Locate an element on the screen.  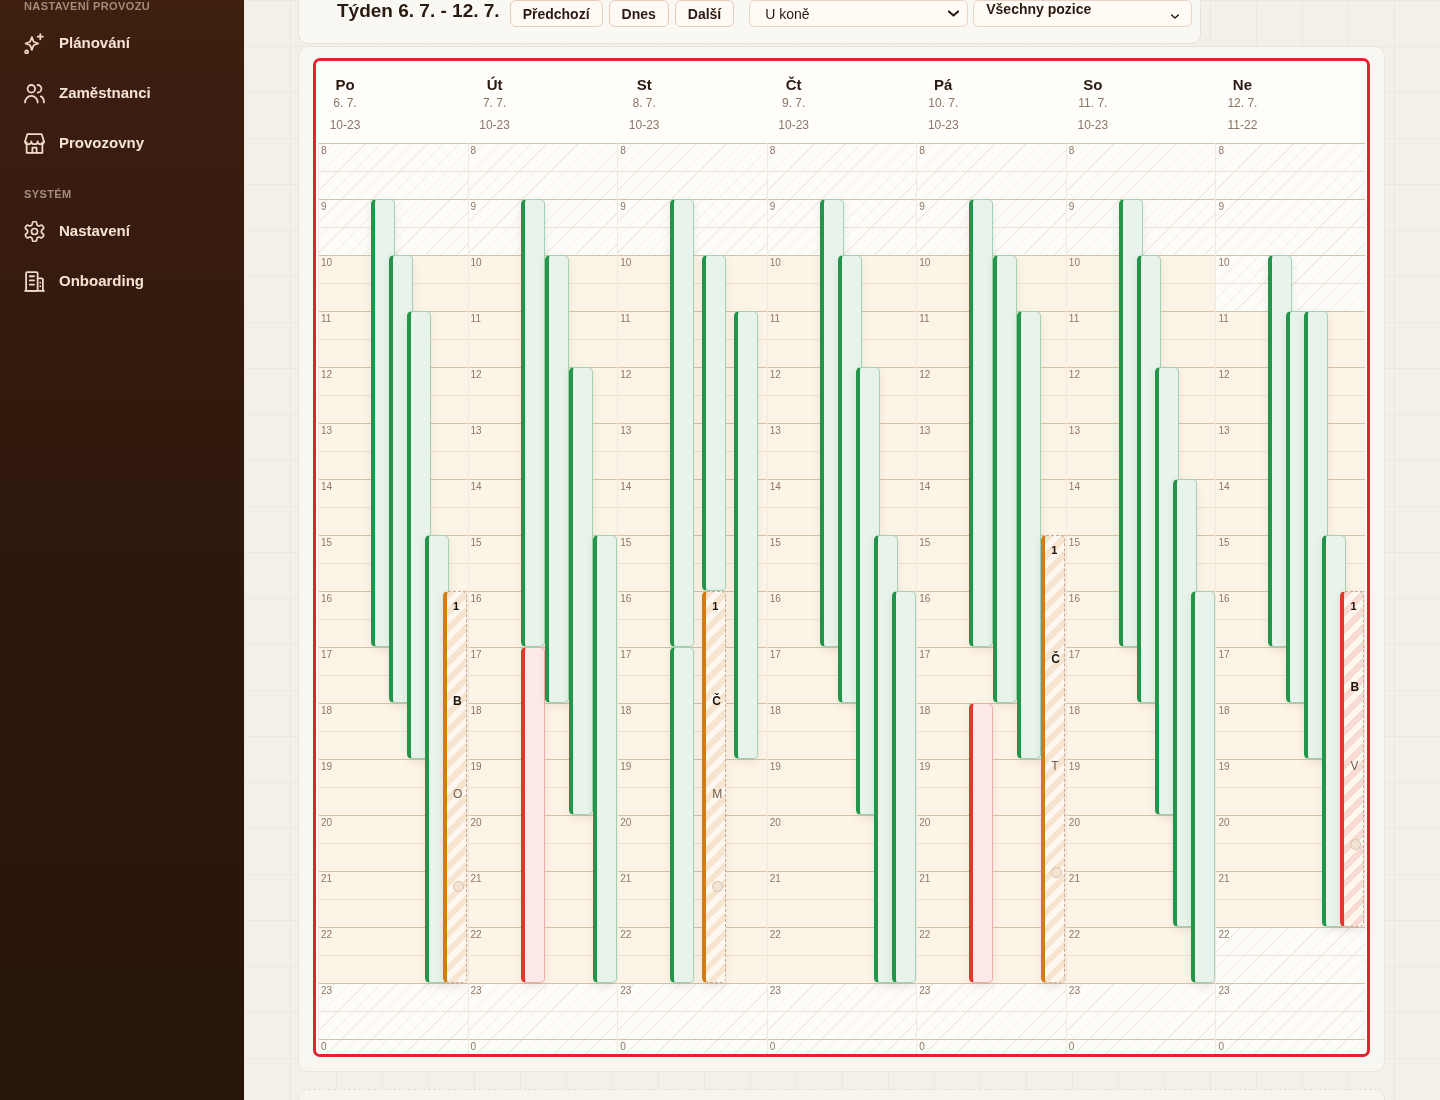
store-icon is located at coordinates (34, 143).